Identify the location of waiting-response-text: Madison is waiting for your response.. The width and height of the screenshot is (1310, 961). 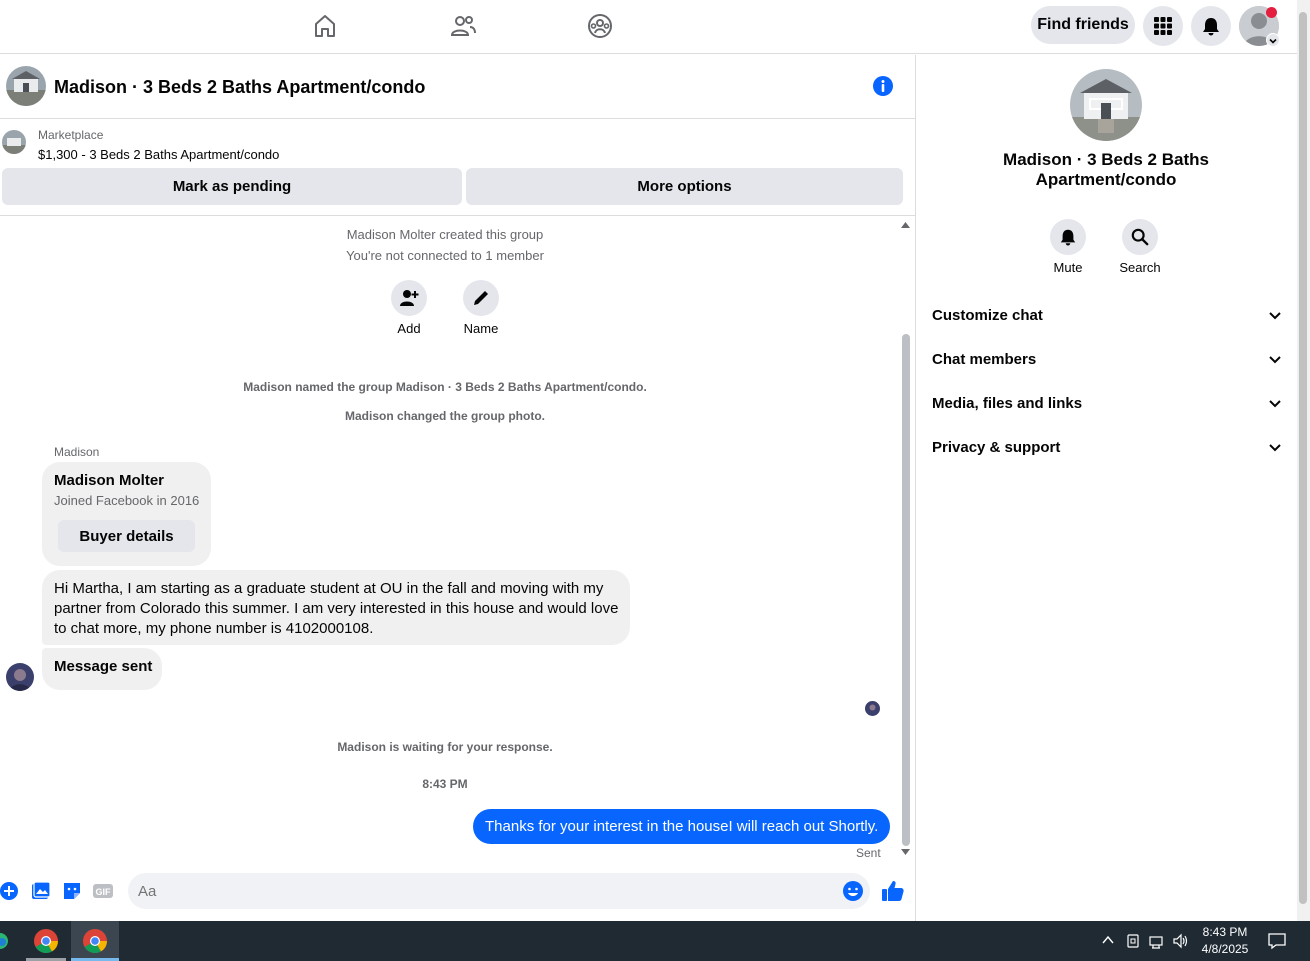
(445, 747).